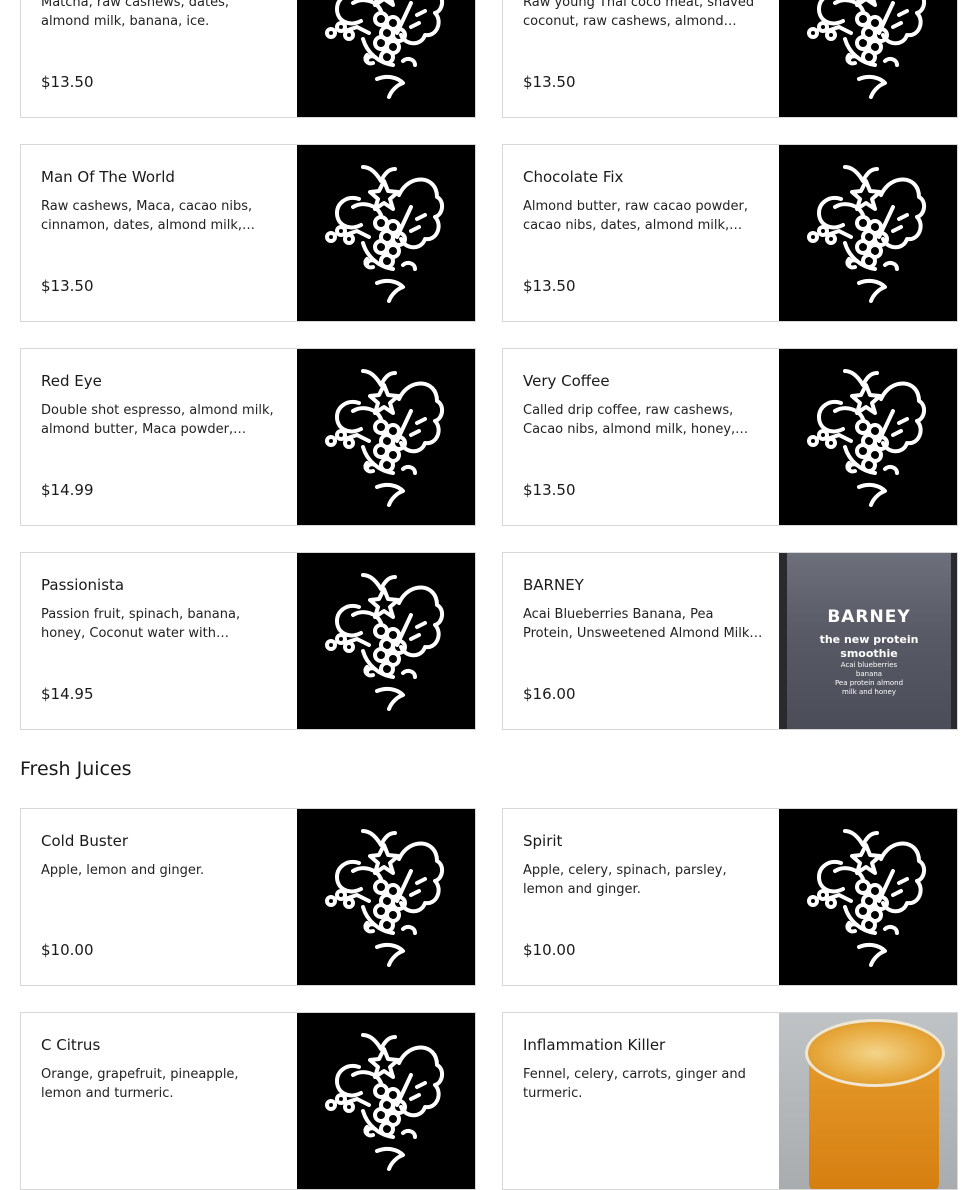  What do you see at coordinates (67, 490) in the screenshot?
I see `menu-item-price: $14.99` at bounding box center [67, 490].